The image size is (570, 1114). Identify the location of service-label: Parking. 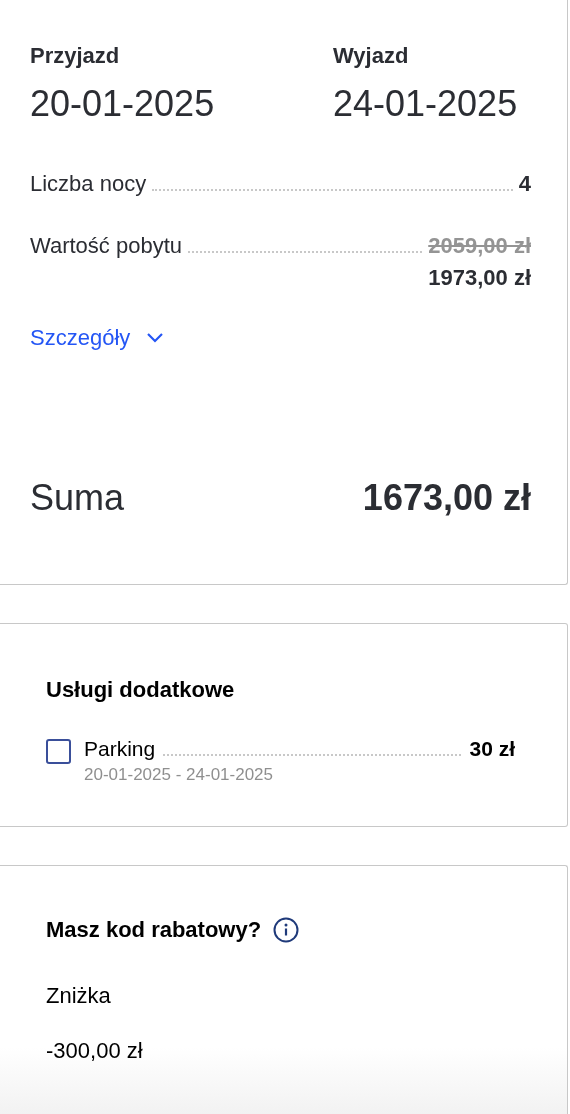
(120, 749).